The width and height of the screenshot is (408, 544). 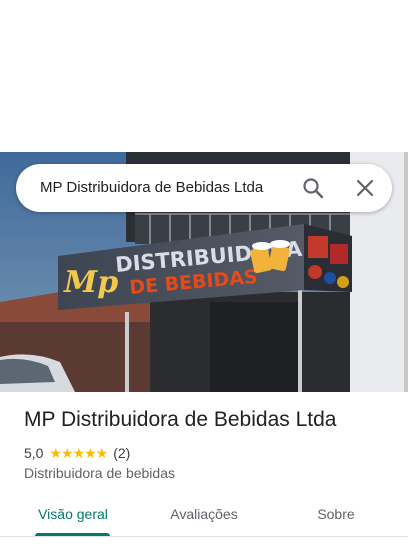 I want to click on review-count: (2), so click(x=121, y=453).